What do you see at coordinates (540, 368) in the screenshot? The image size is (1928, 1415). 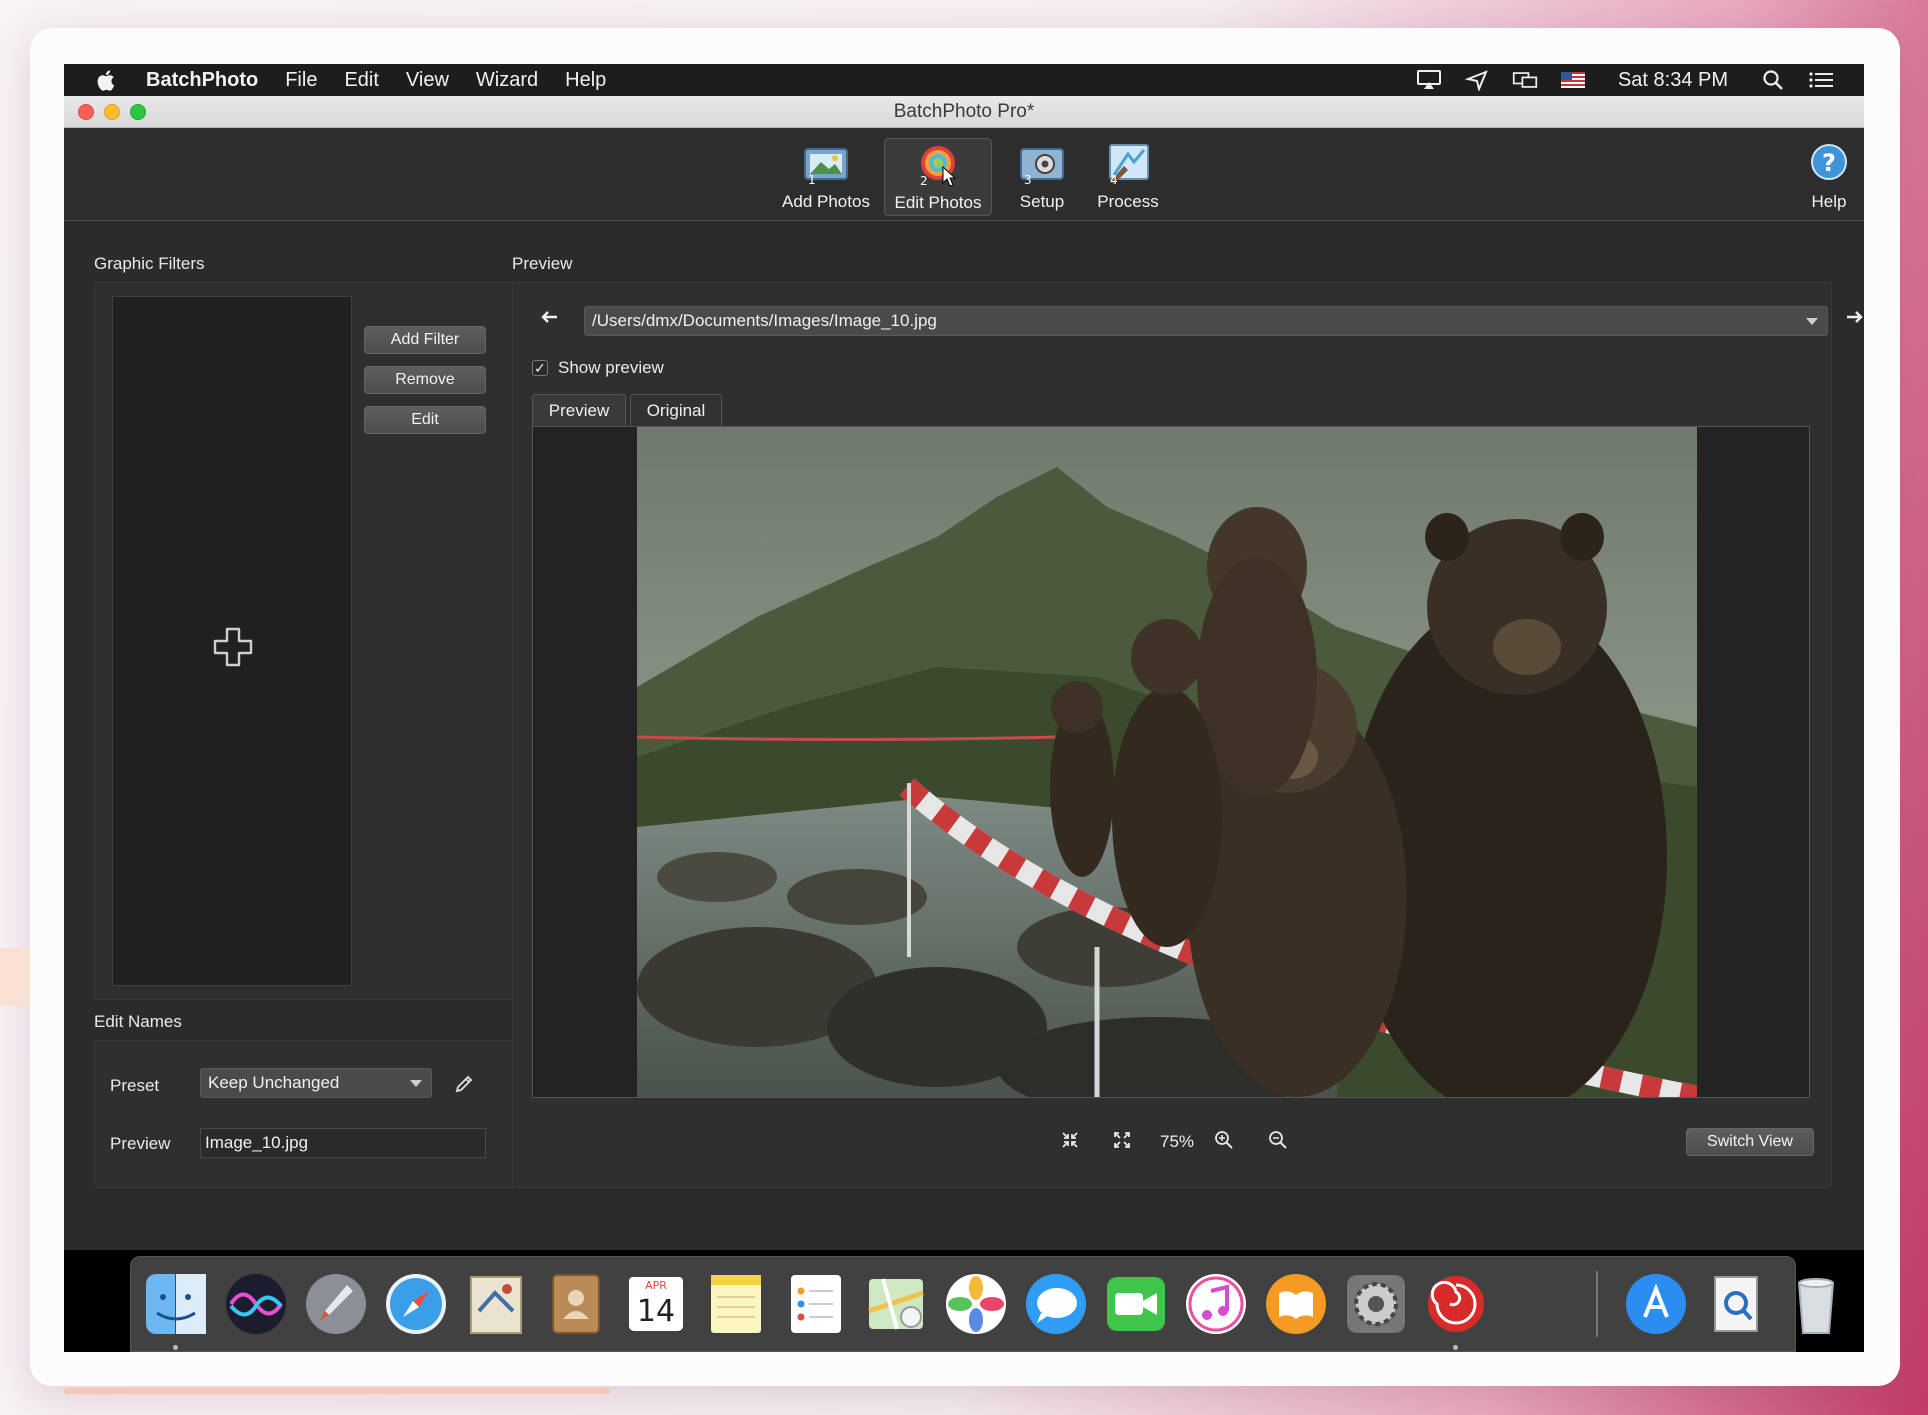 I see `show-preview-checkbox: ✓` at bounding box center [540, 368].